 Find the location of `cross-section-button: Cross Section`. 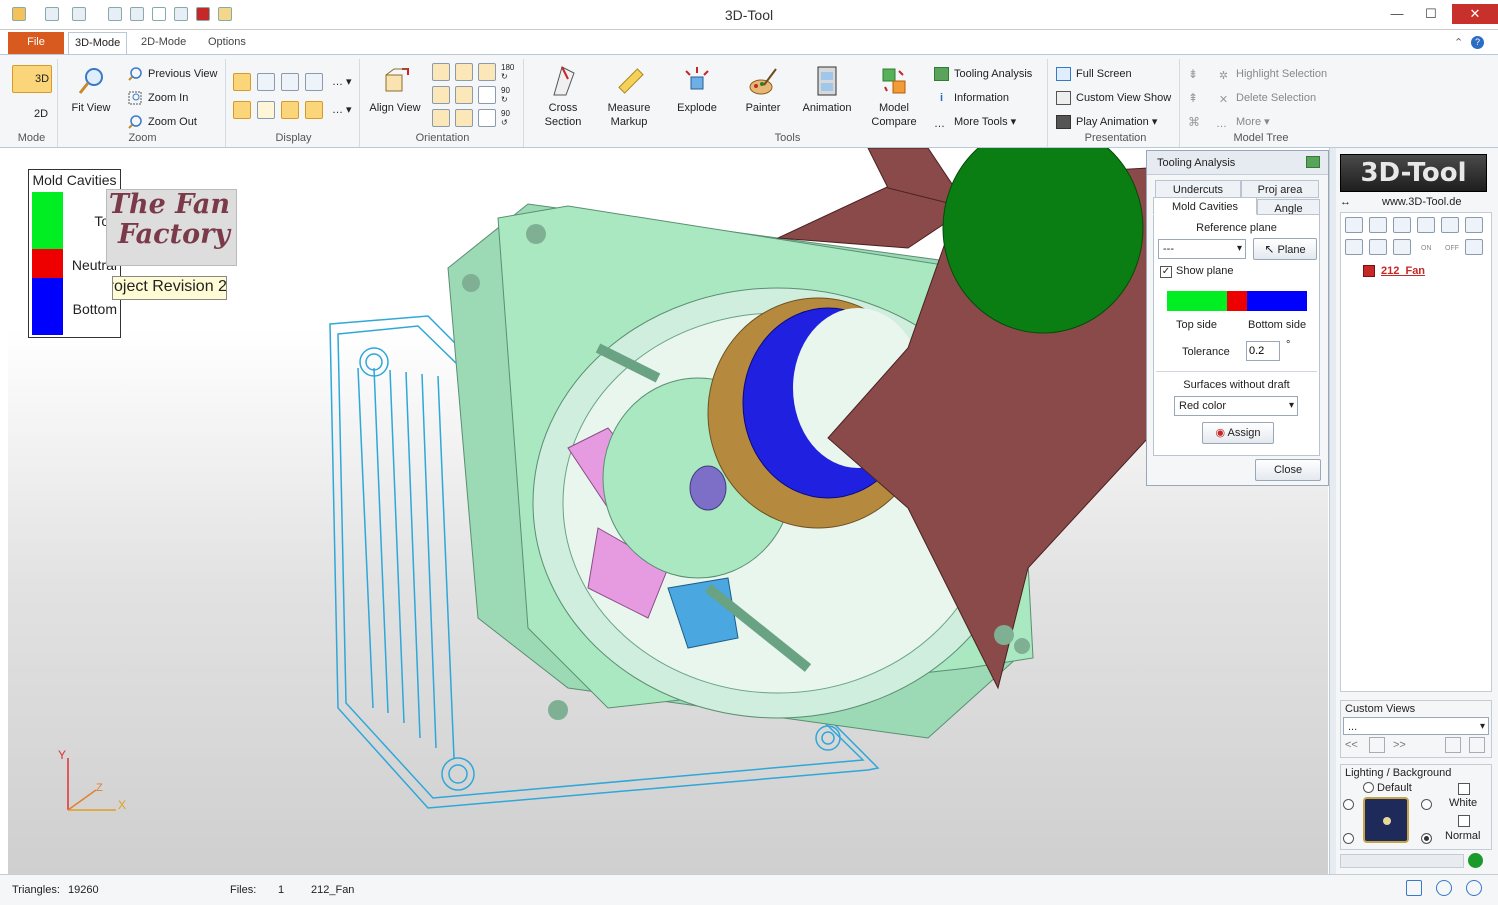

cross-section-button: Cross Section is located at coordinates (563, 97).